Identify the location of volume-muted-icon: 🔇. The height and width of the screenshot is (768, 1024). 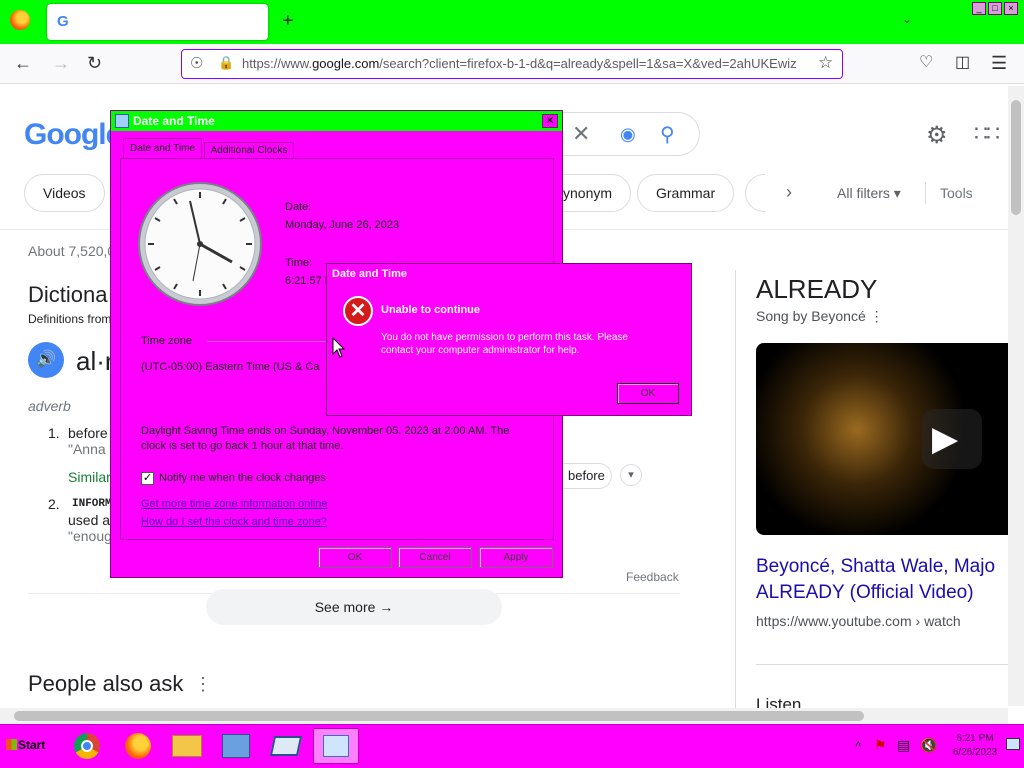
(928, 745).